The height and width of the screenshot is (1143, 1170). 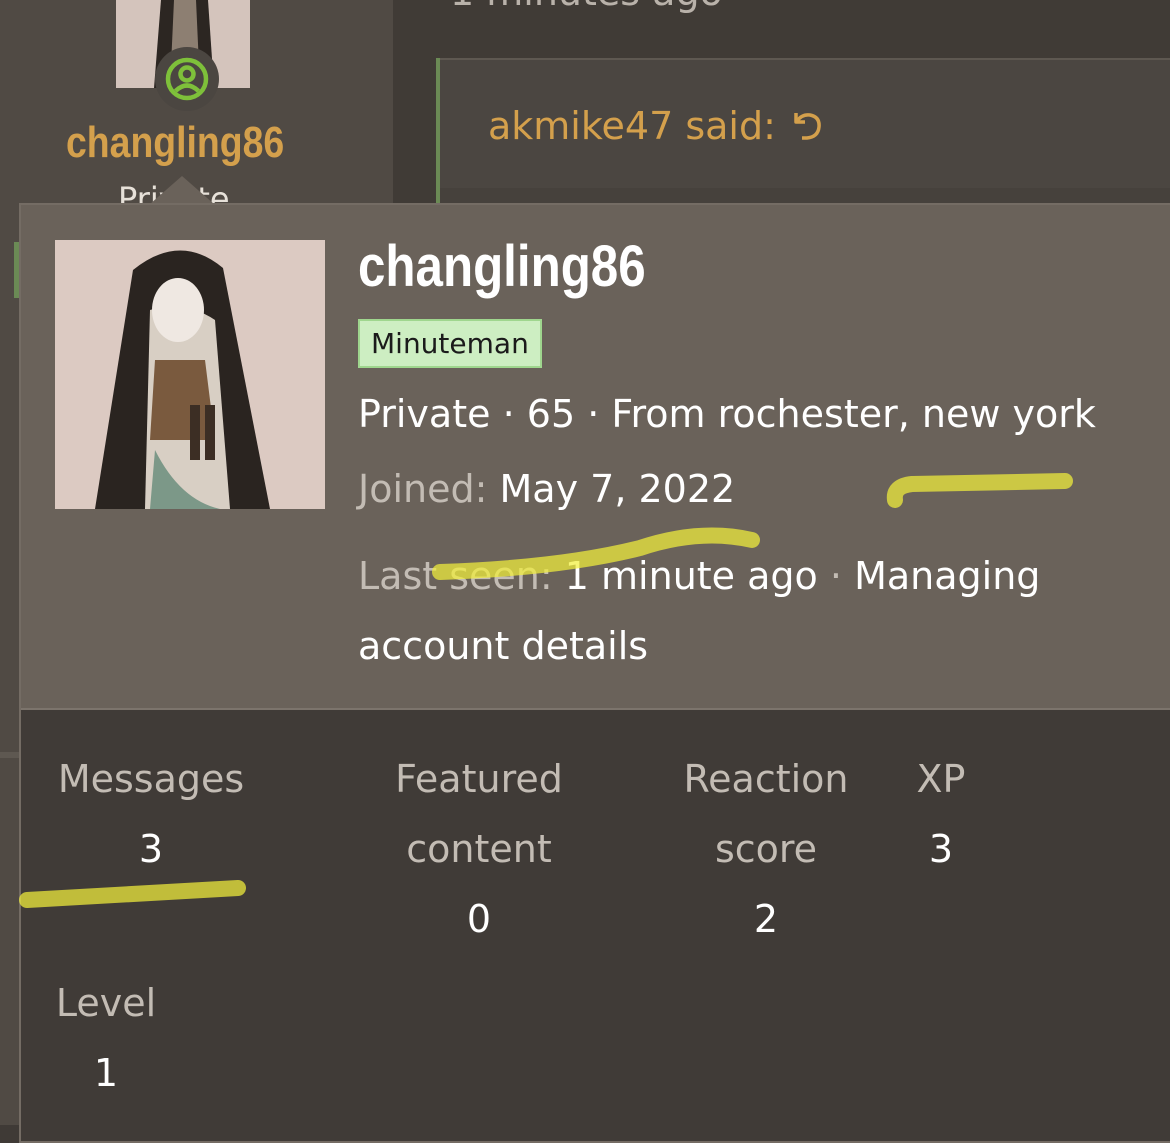 What do you see at coordinates (941, 779) in the screenshot?
I see `stat-label: XP` at bounding box center [941, 779].